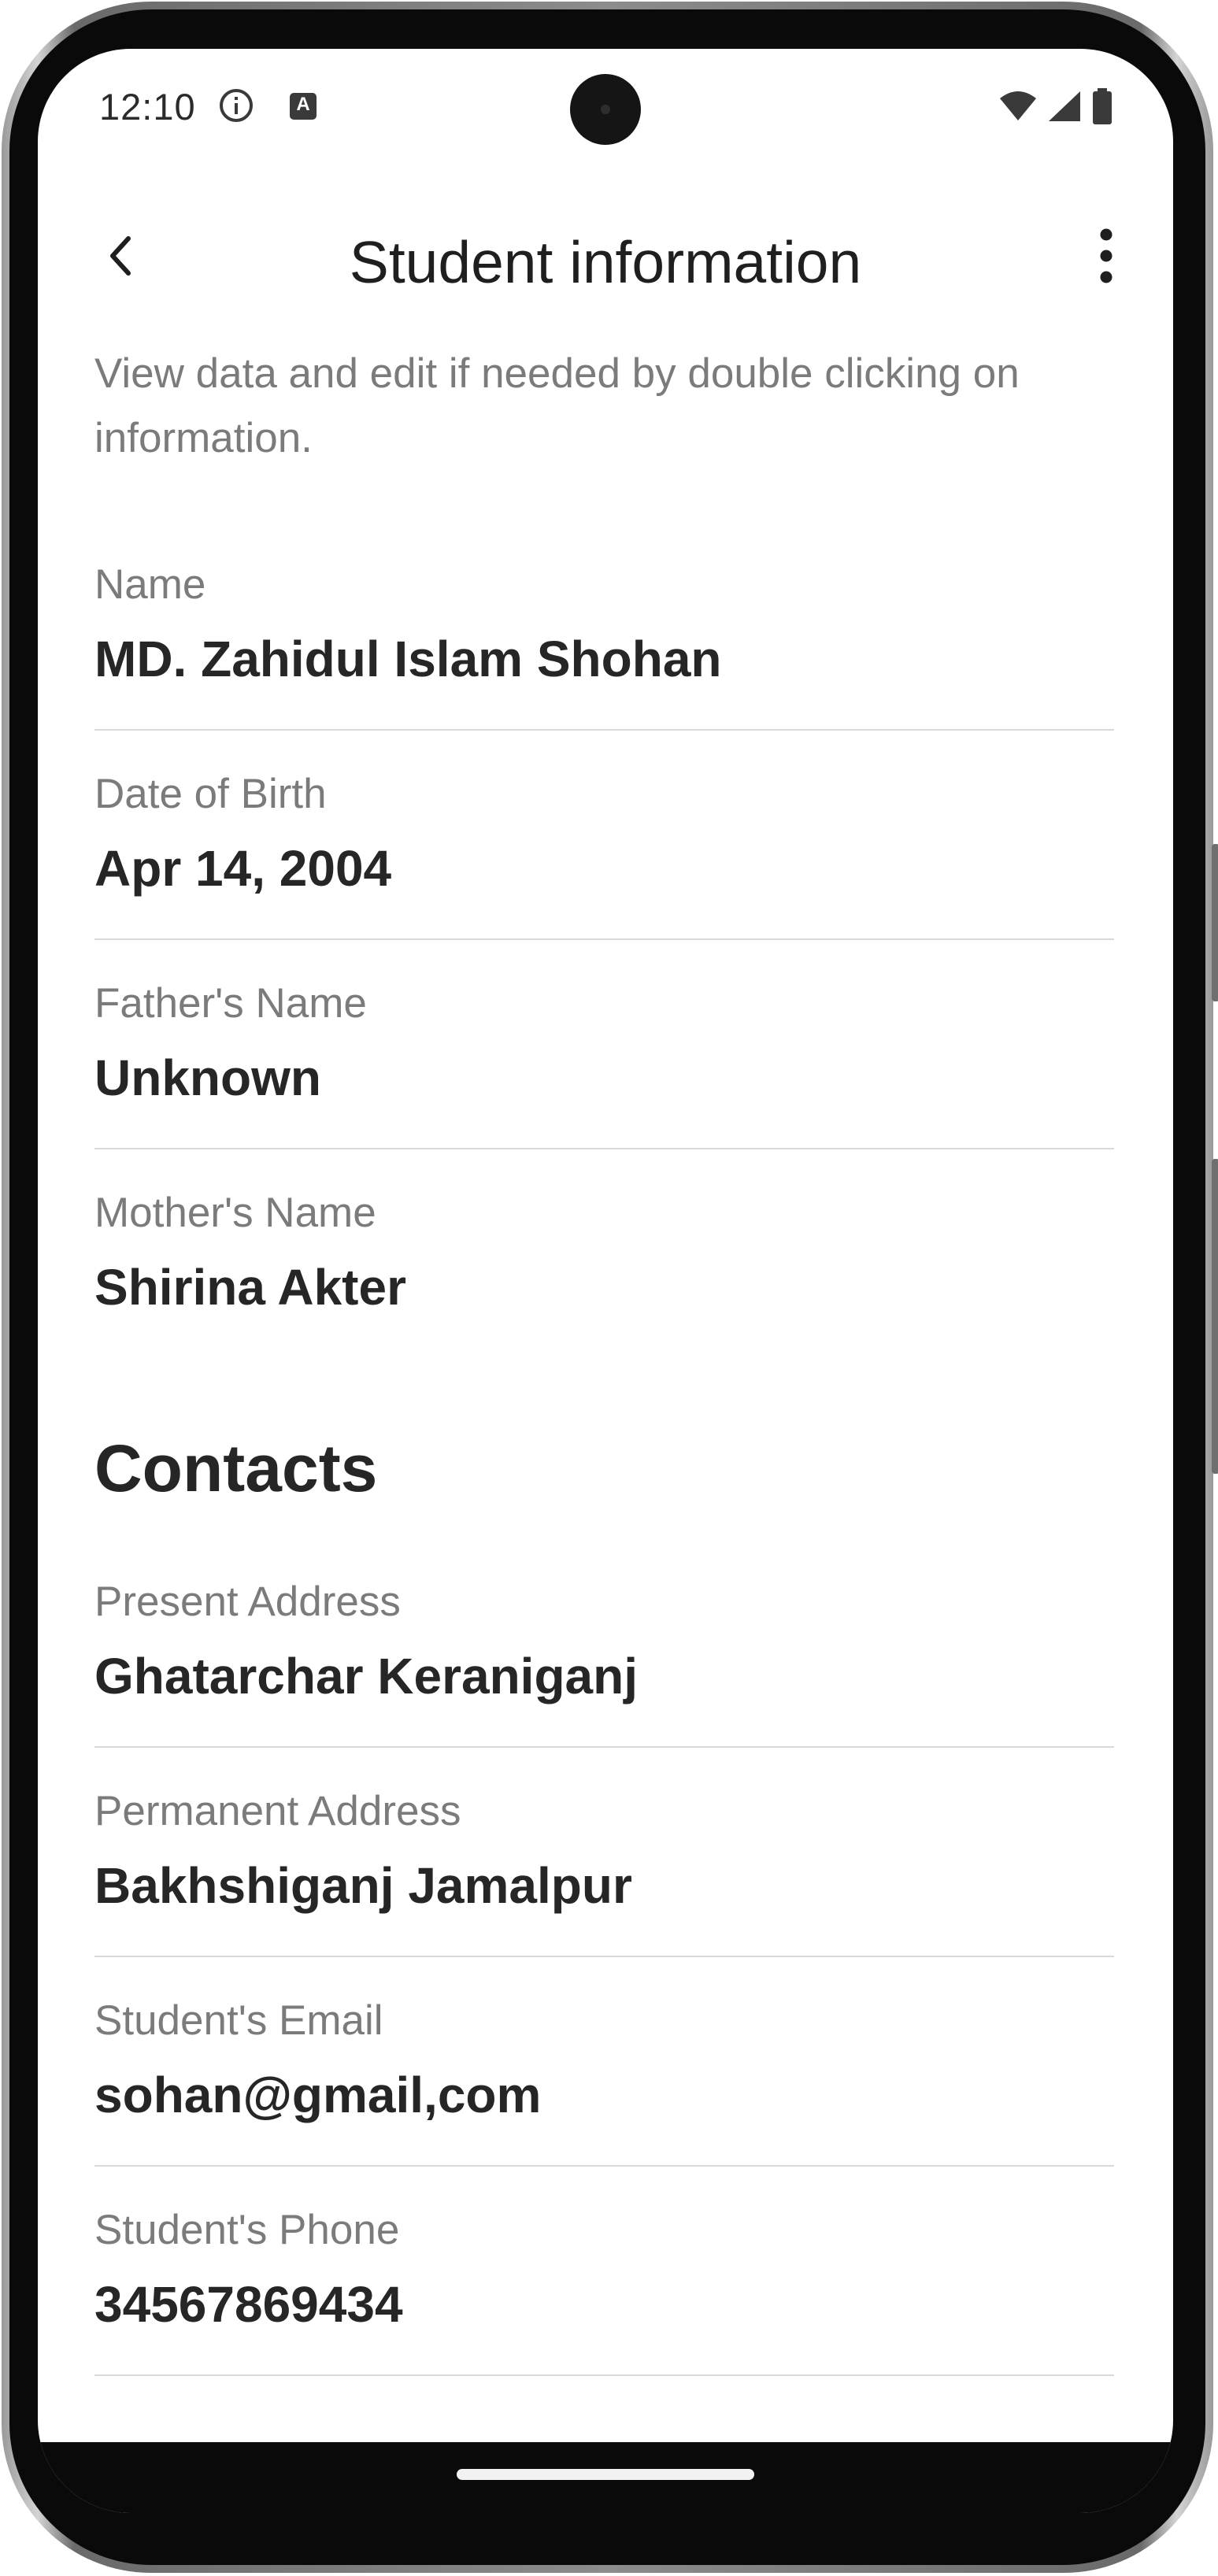 Image resolution: width=1218 pixels, height=2576 pixels. What do you see at coordinates (247, 1602) in the screenshot?
I see `field-label: Present Address` at bounding box center [247, 1602].